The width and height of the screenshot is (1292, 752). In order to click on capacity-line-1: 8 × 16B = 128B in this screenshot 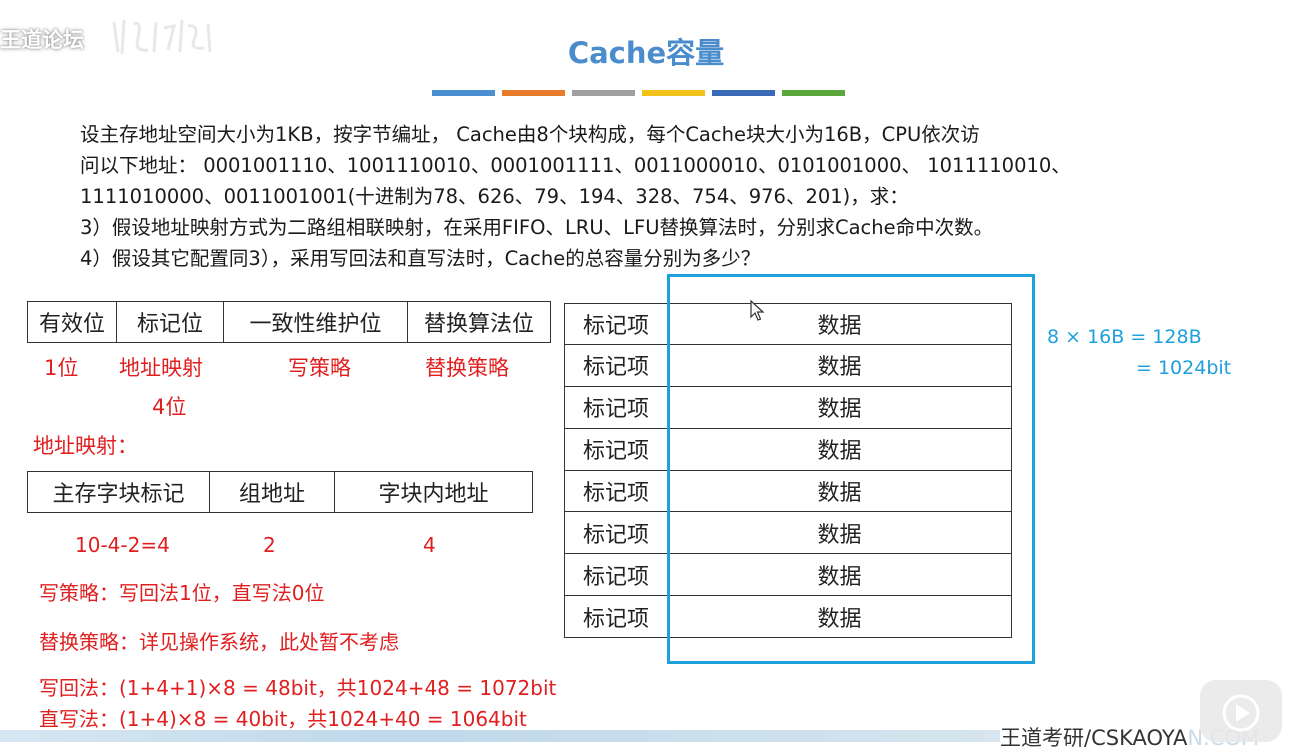, I will do `click(1124, 337)`.